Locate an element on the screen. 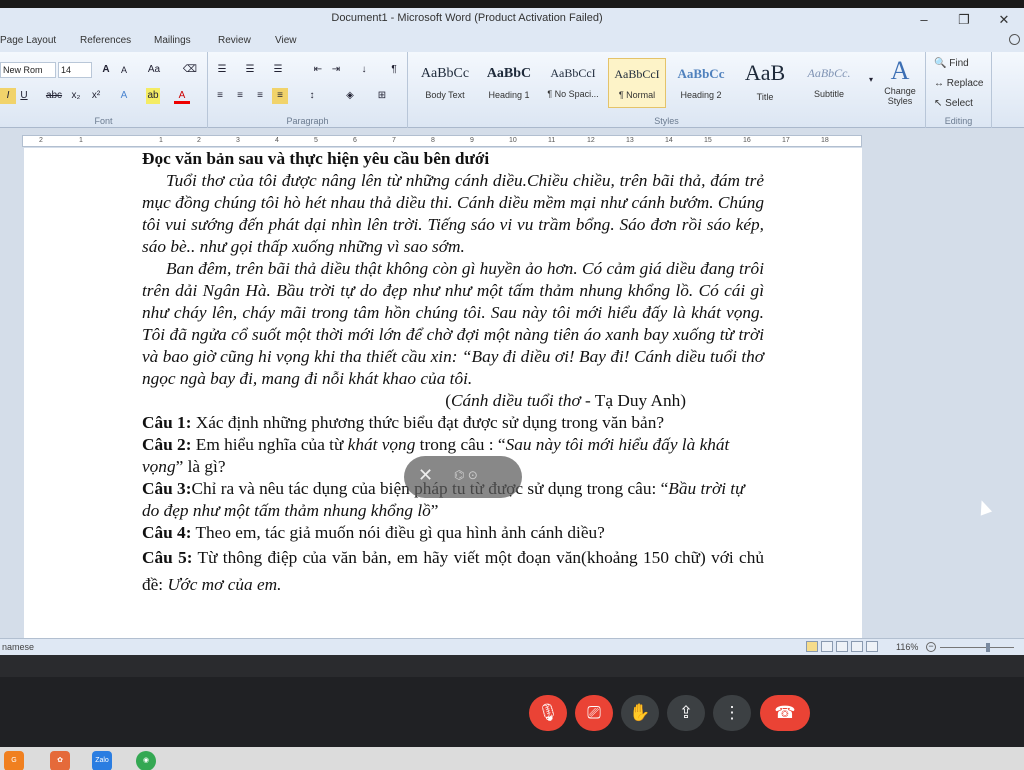  language-indicator: namese is located at coordinates (18, 647).